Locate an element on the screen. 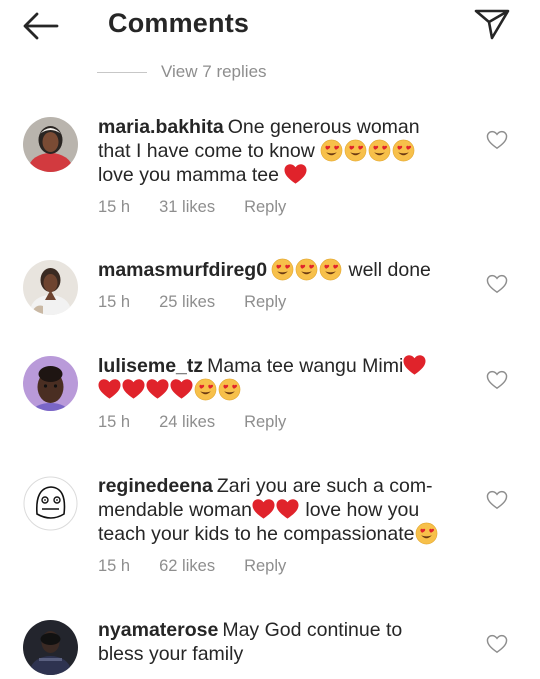 The image size is (540, 679). comment-username: reginedeena is located at coordinates (155, 486).